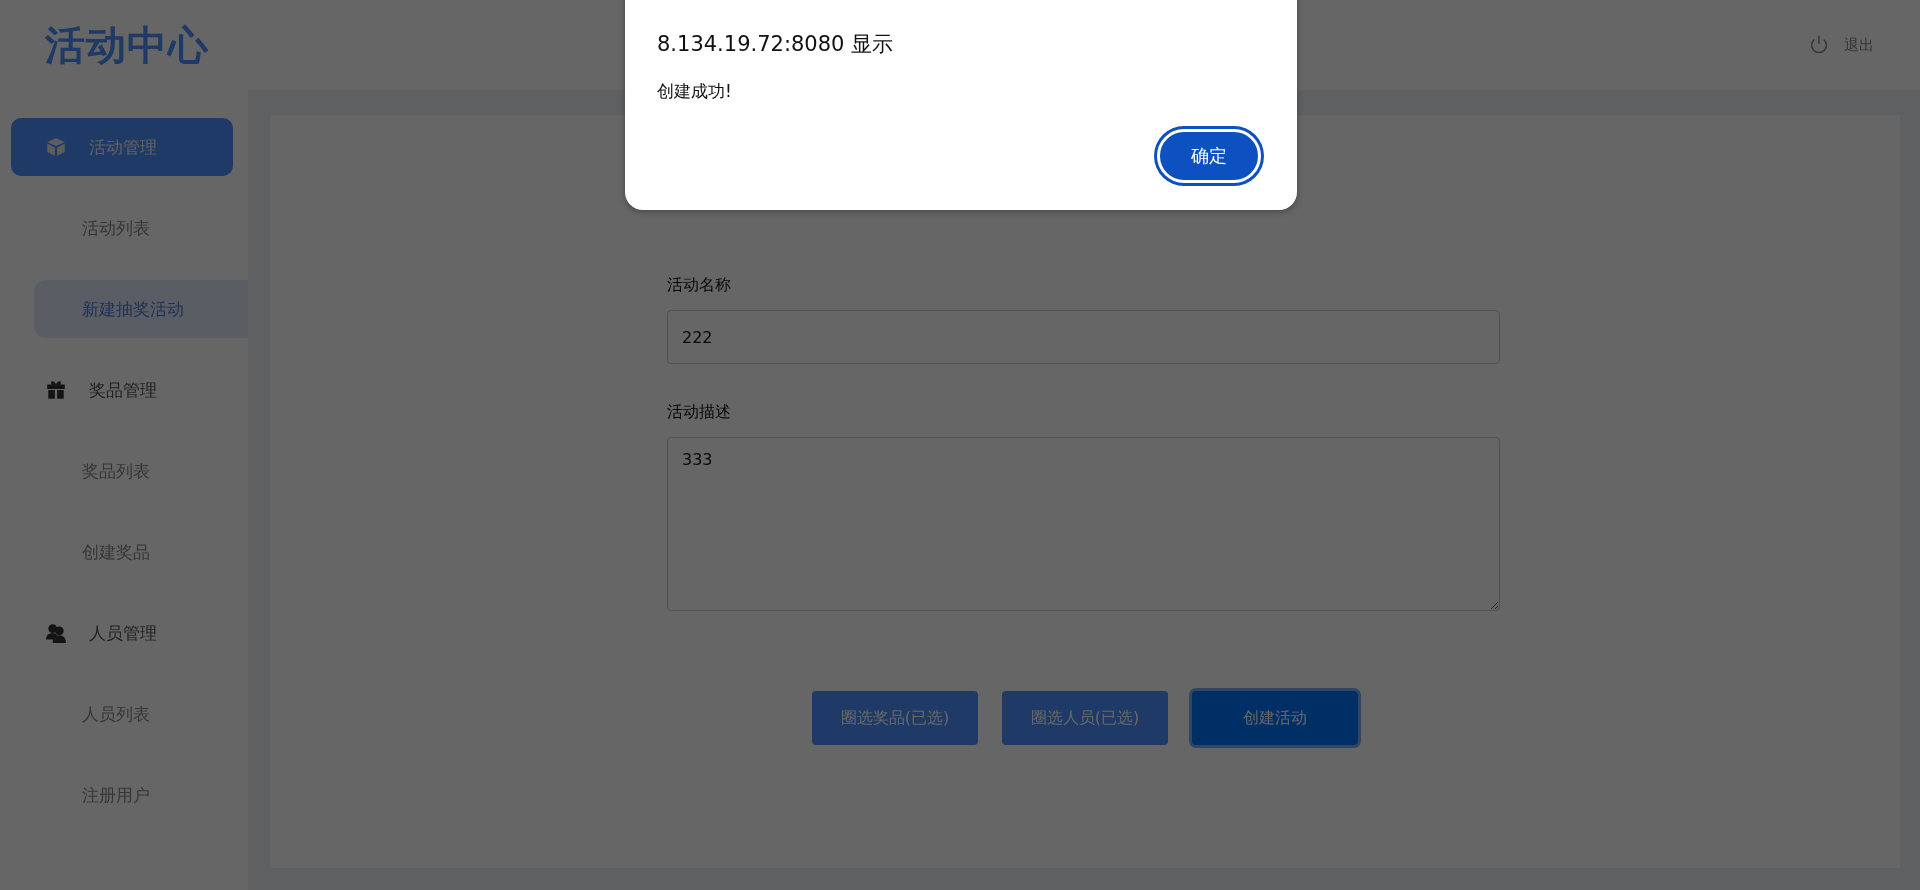  What do you see at coordinates (895, 718) in the screenshot?
I see `select-button: 圈选奖品(已选)` at bounding box center [895, 718].